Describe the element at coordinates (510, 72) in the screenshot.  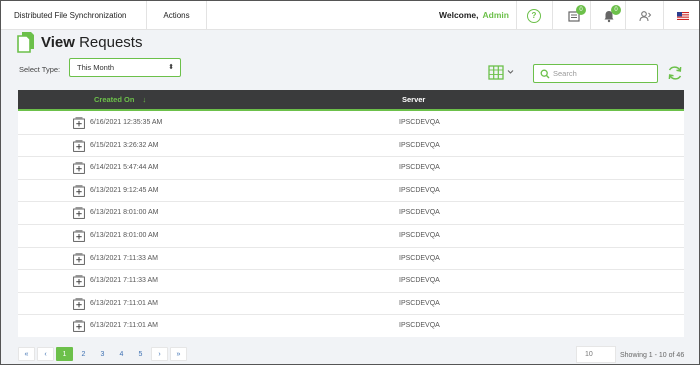
I see `chevron-down-icon` at that location.